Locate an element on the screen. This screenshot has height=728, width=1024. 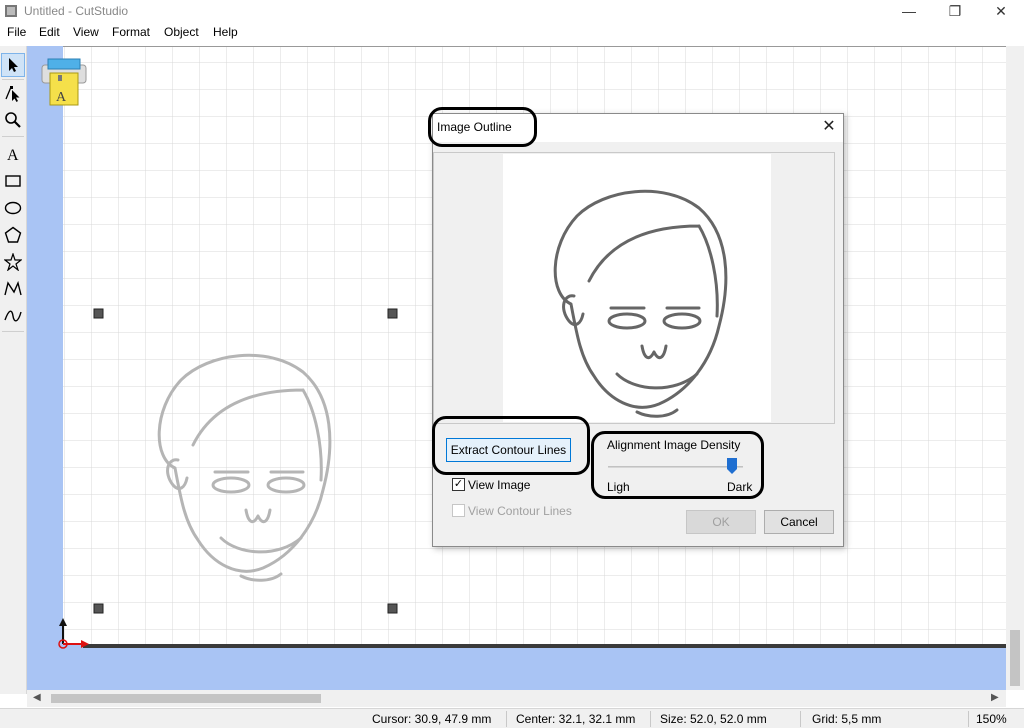
cancel-button: Cancel is located at coordinates (799, 522).